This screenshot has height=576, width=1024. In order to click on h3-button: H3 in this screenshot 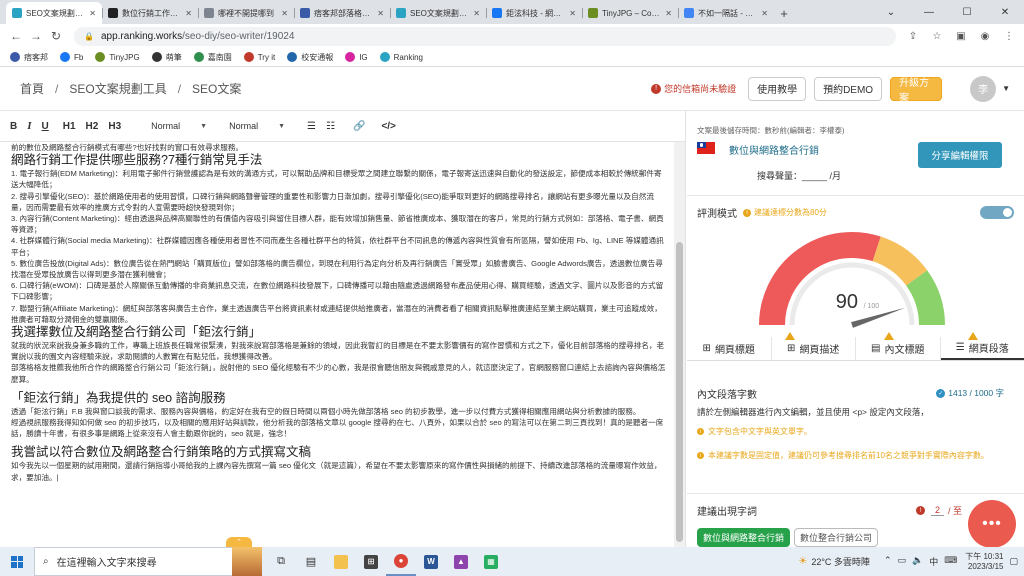, I will do `click(114, 126)`.